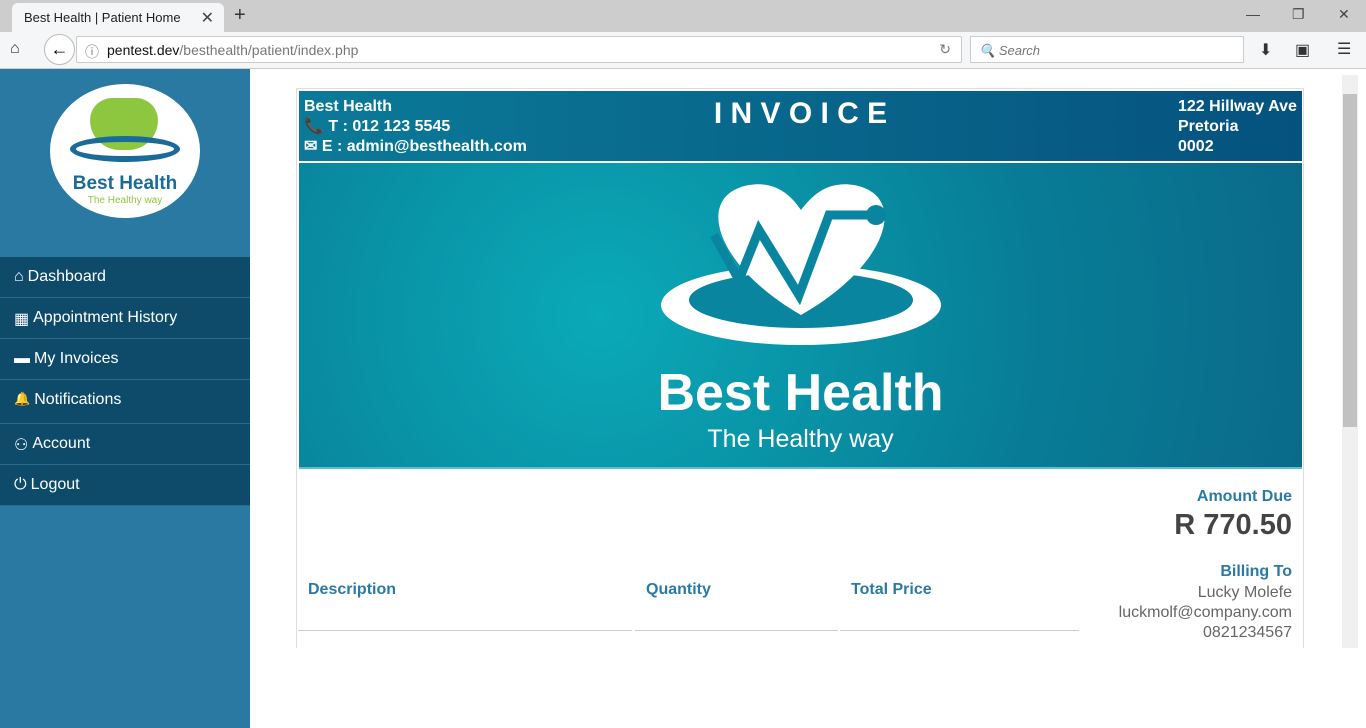 The width and height of the screenshot is (1366, 728). What do you see at coordinates (678, 589) in the screenshot?
I see `column-quantity: Quantity` at bounding box center [678, 589].